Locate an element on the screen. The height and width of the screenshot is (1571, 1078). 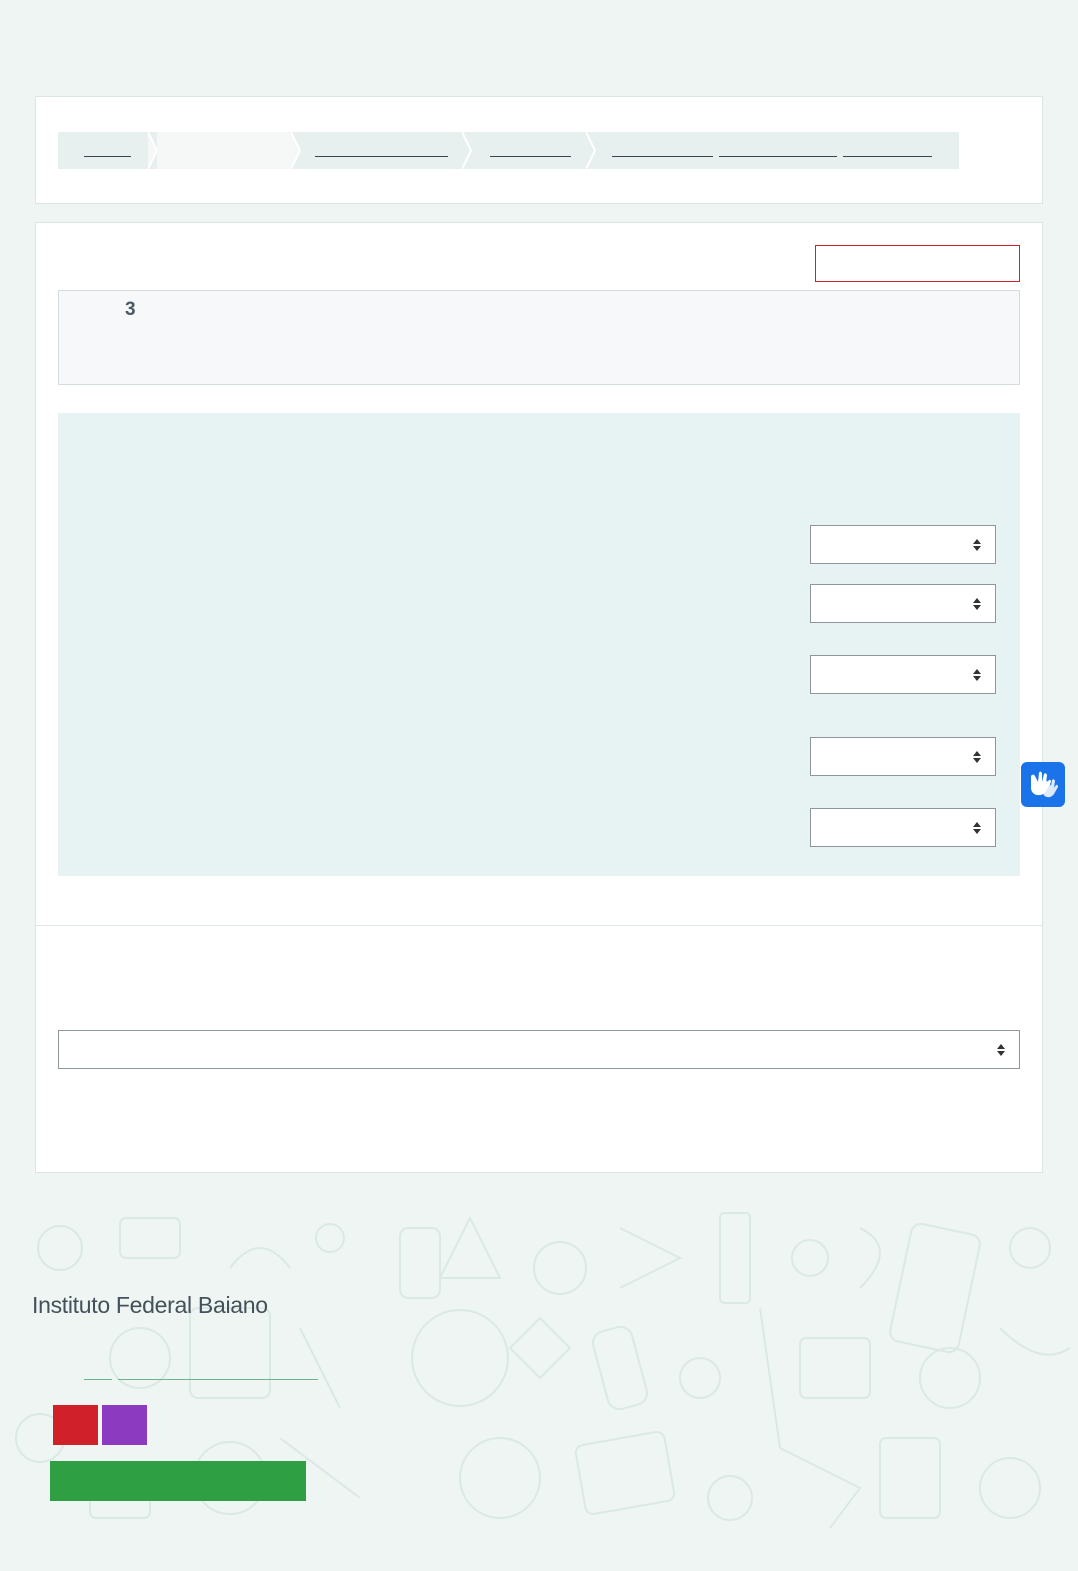
sign-language-hands-icon is located at coordinates (1044, 784).